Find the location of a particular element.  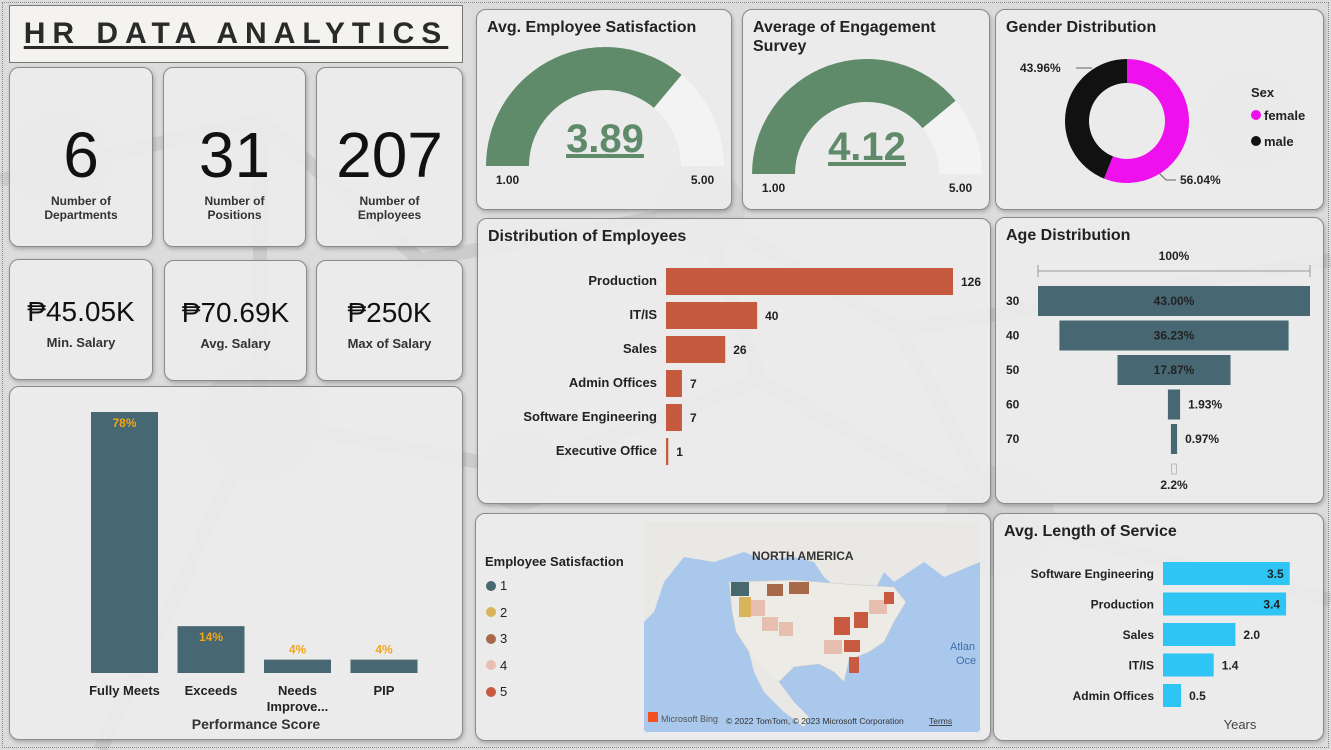

age-category-label: 70 is located at coordinates (1013, 439).